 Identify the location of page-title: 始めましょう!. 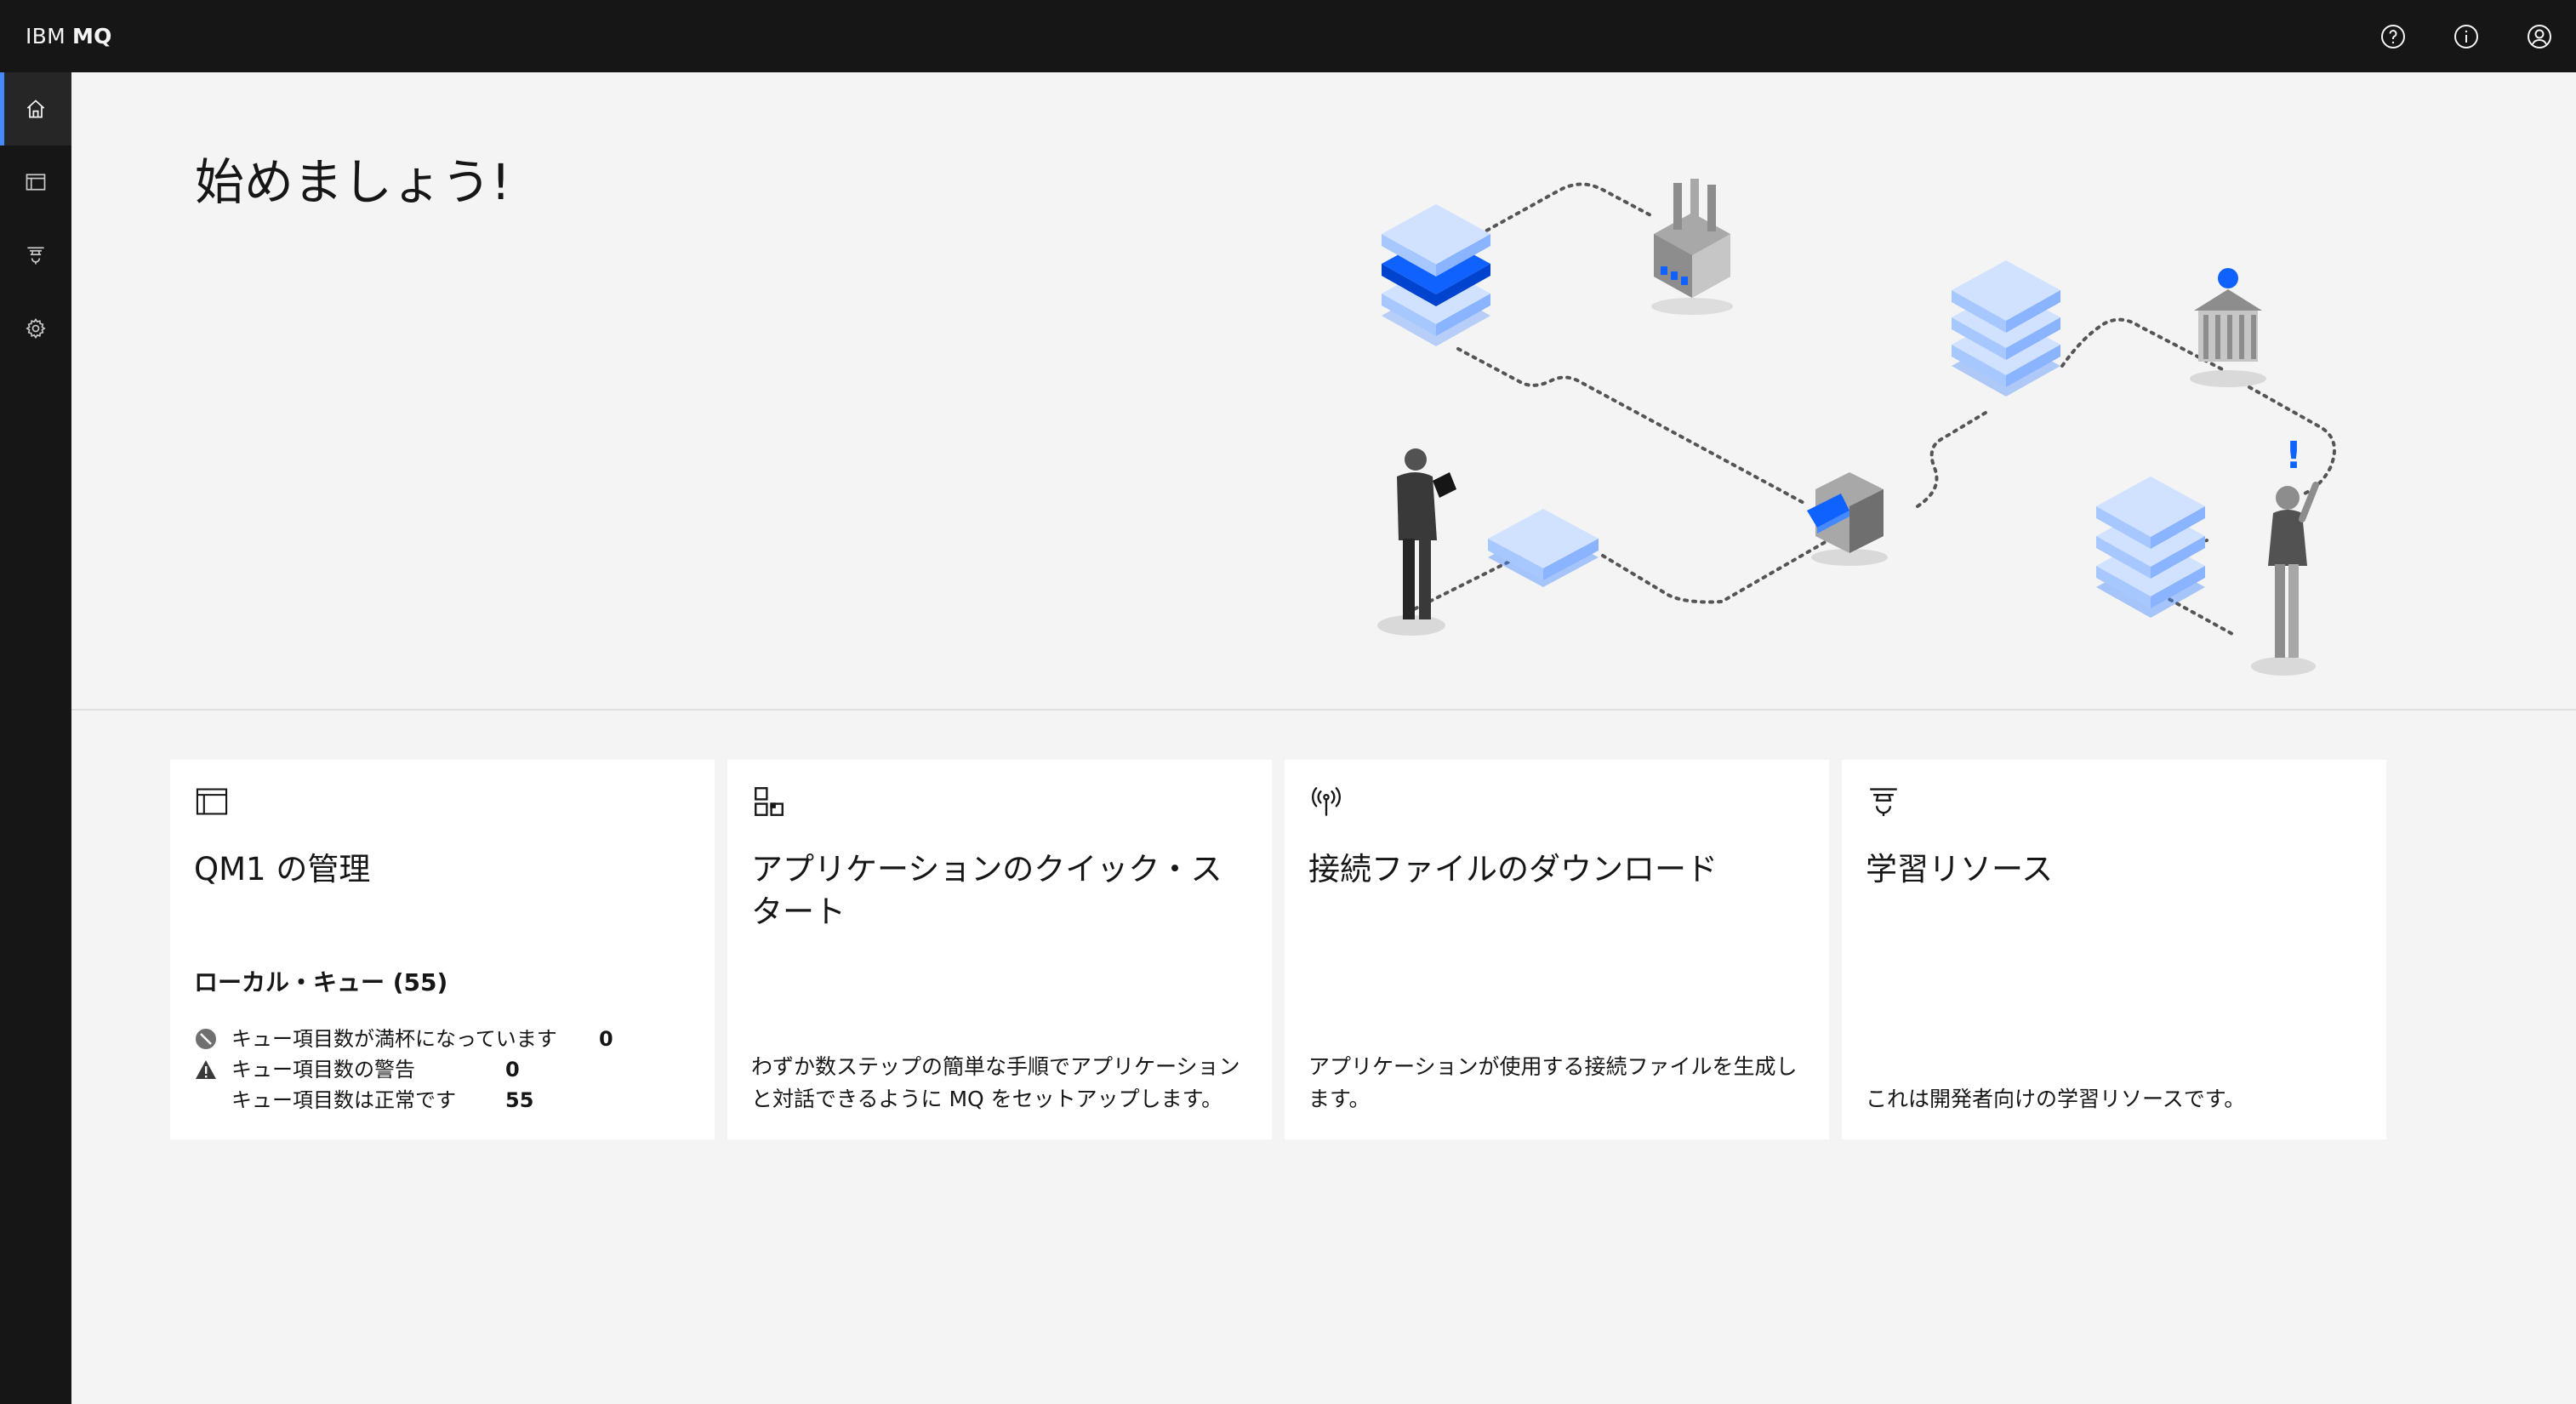
(353, 182).